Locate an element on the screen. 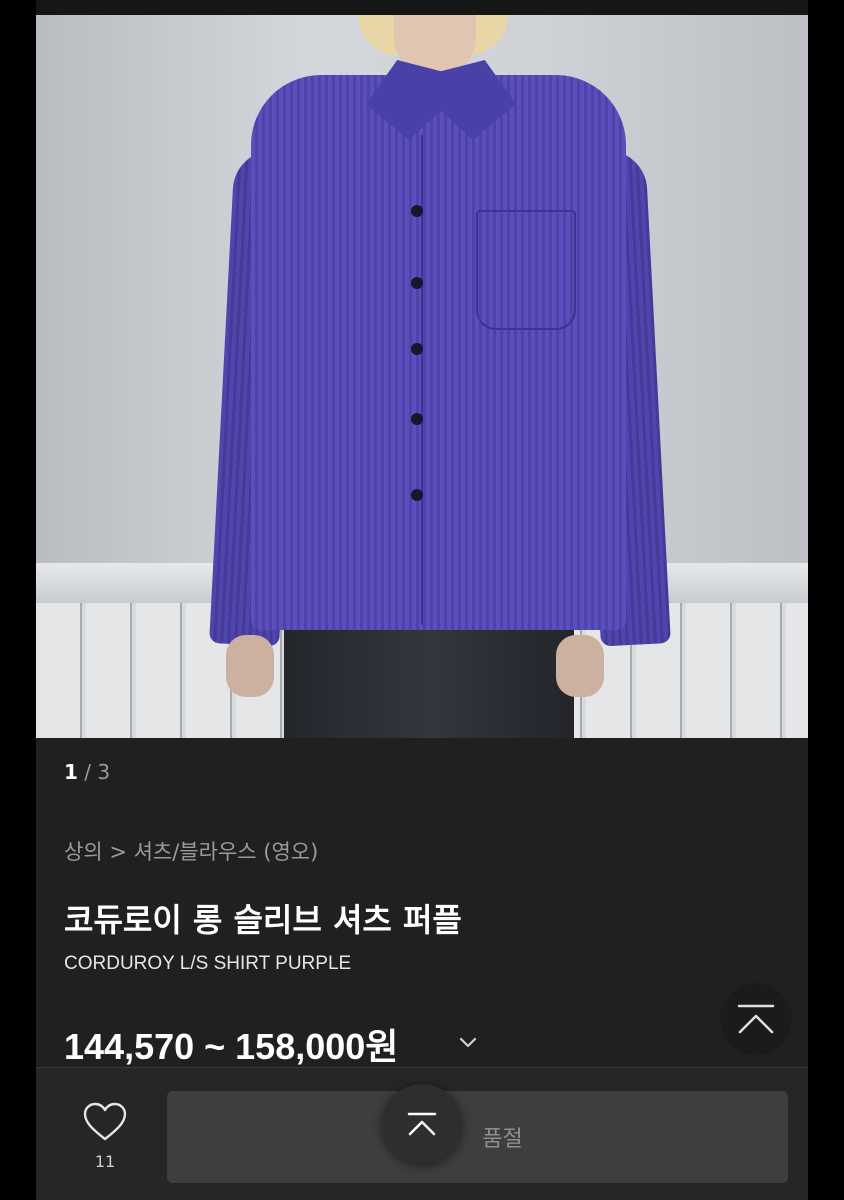 The width and height of the screenshot is (844, 1200). photo-collar is located at coordinates (441, 100).